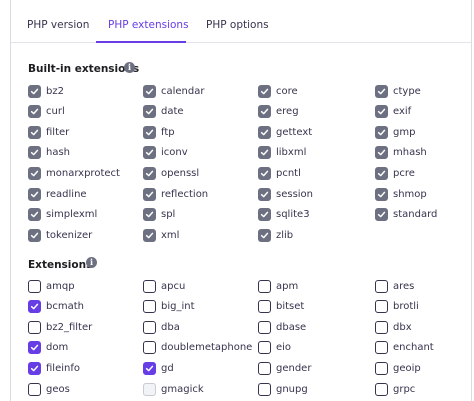  Describe the element at coordinates (161, 235) in the screenshot. I see `extension-checkbox-item: xml` at that location.